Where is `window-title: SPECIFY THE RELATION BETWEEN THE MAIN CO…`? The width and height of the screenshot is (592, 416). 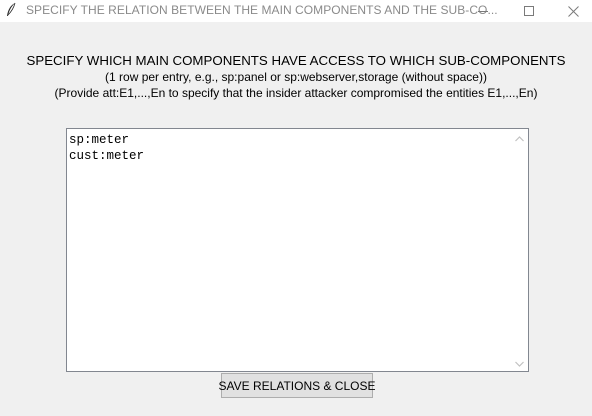
window-title: SPECIFY THE RELATION BETWEEN THE MAIN CO… is located at coordinates (262, 10).